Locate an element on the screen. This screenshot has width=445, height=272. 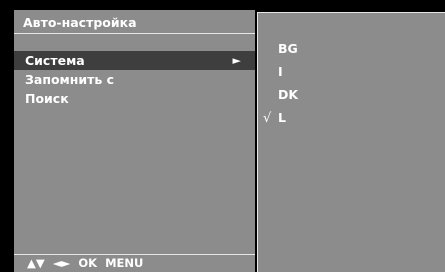
option-bg: BG is located at coordinates (351, 48).